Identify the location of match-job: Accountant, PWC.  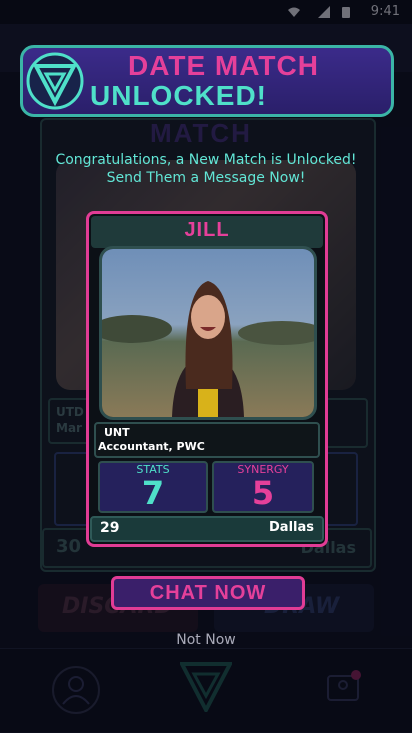
(151, 446).